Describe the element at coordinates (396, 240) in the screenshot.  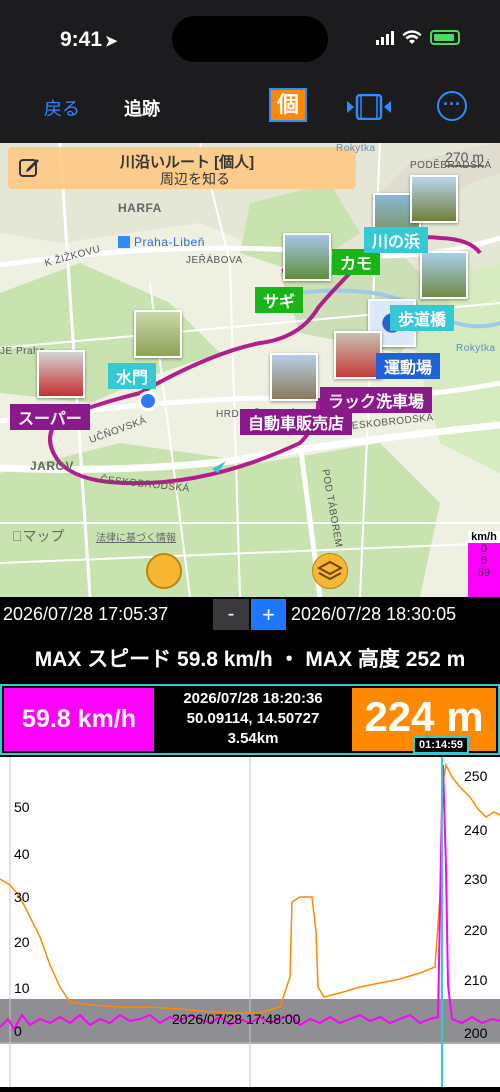
I see `label-kawanohama: 川の浜` at that location.